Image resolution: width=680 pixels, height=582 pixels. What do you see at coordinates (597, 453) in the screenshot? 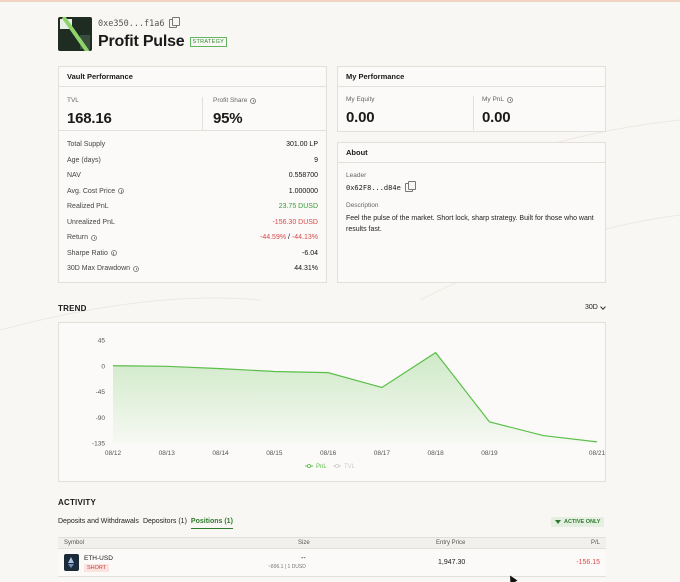
I see `x-tick-label: 08/21` at bounding box center [597, 453].